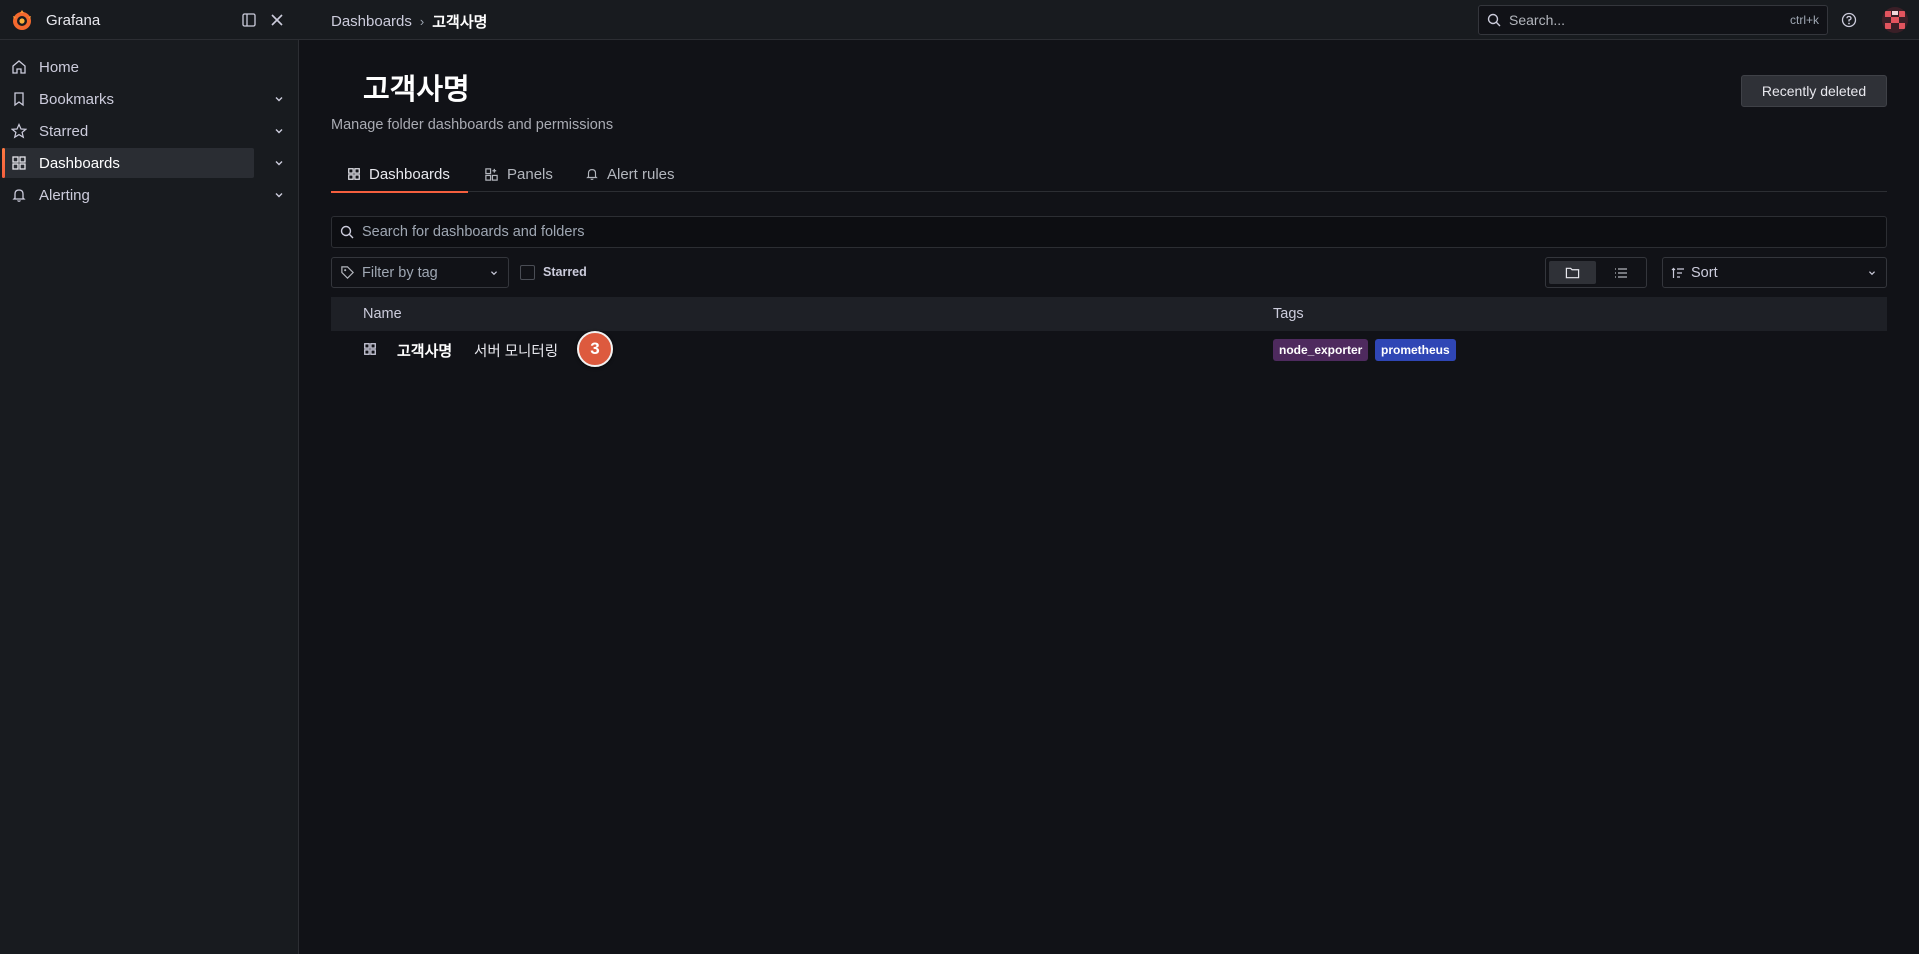 The width and height of the screenshot is (1919, 954). What do you see at coordinates (1774, 272) in the screenshot?
I see `sort-select: Sort` at bounding box center [1774, 272].